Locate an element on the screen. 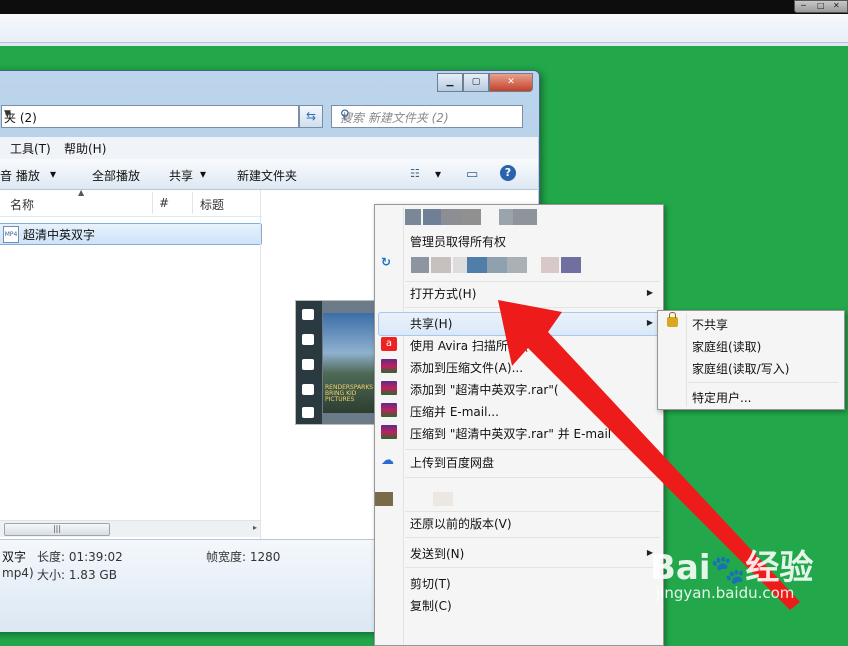 This screenshot has width=848, height=646. watermark-brand: Bai🐾经验 is located at coordinates (732, 568).